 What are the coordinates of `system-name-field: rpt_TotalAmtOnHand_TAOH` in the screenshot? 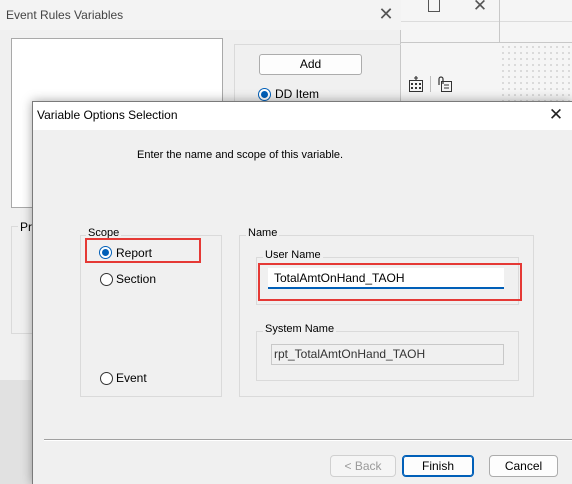 It's located at (387, 354).